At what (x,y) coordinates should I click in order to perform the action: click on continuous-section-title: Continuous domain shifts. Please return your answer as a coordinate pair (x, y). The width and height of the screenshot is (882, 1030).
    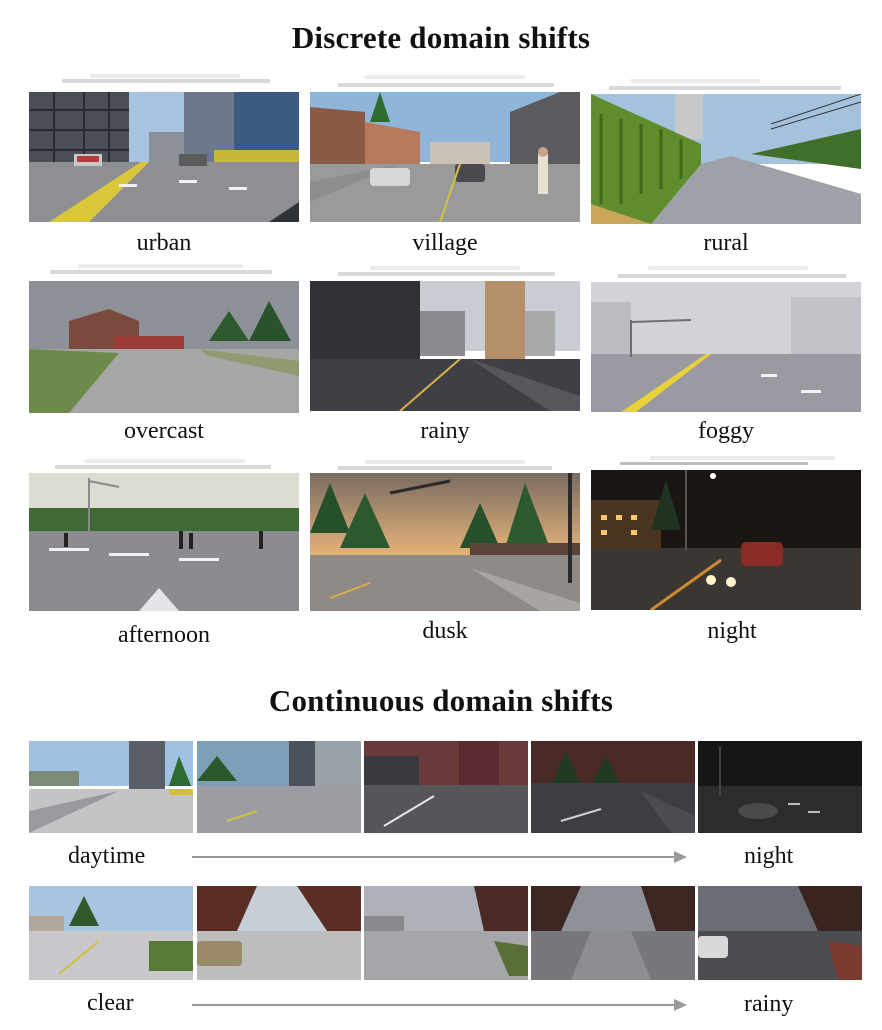
    Looking at the image, I should click on (441, 700).